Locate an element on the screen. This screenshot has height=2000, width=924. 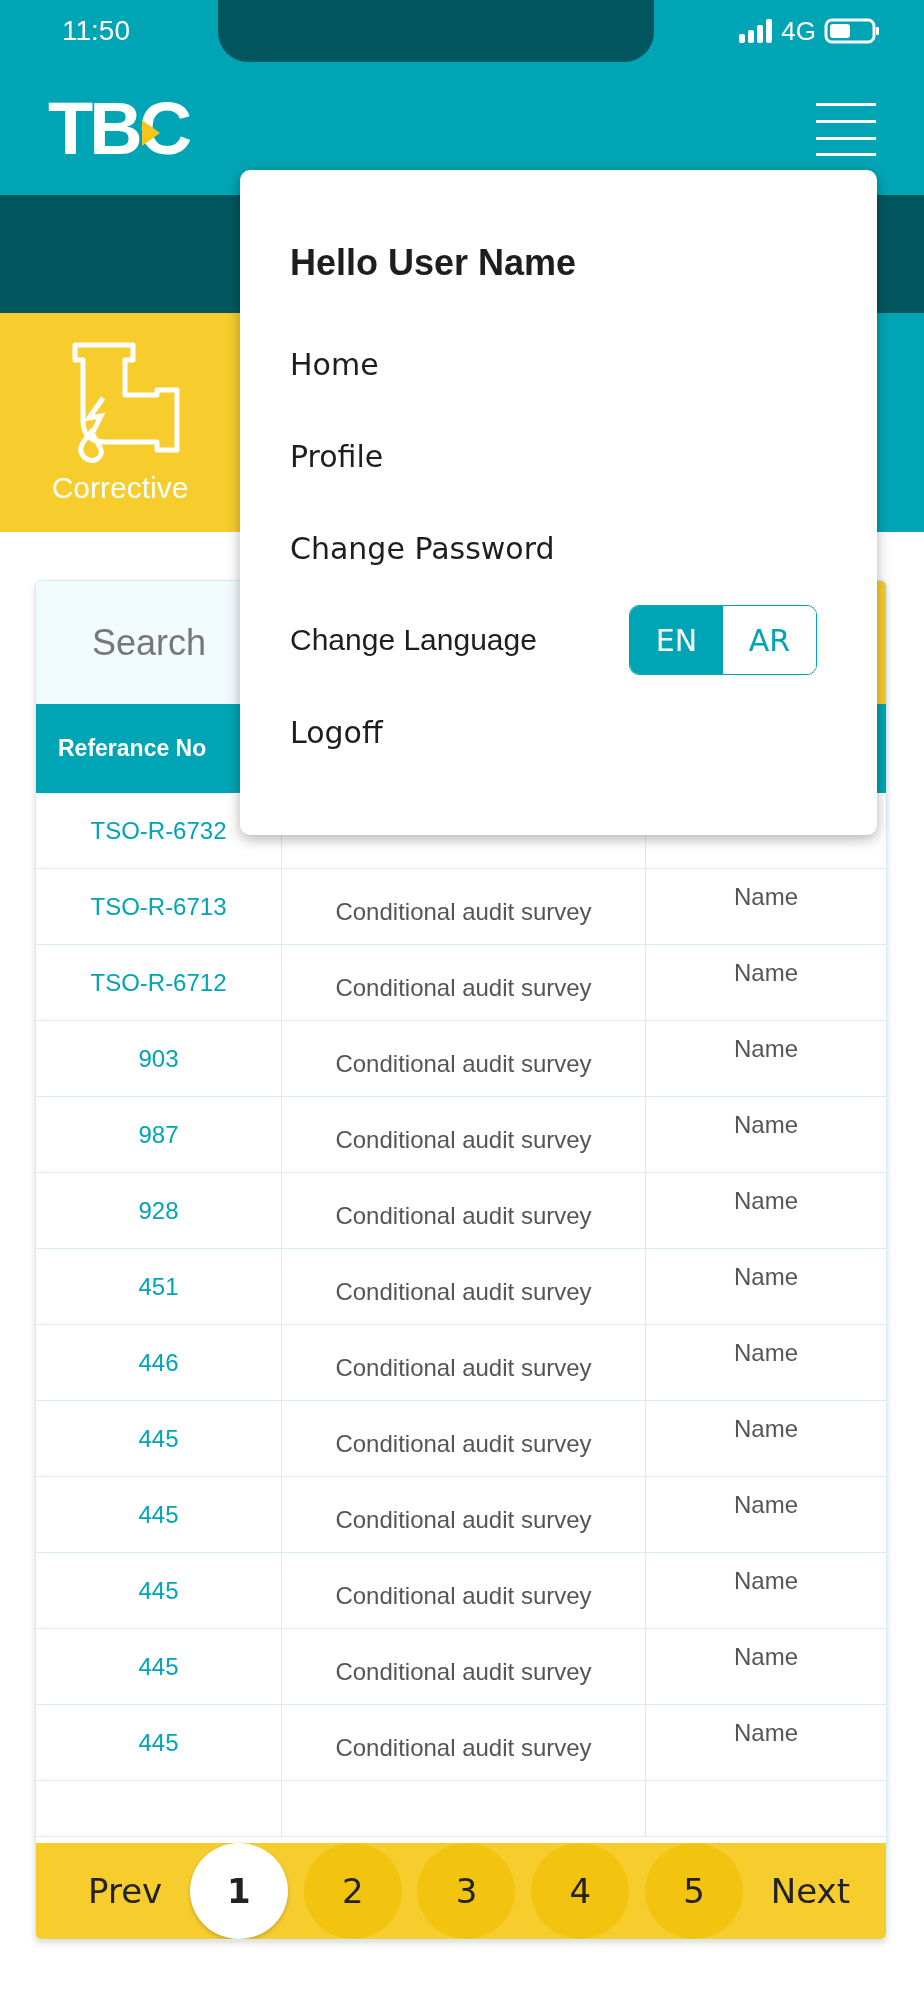
network-type: 4G is located at coordinates (798, 31).